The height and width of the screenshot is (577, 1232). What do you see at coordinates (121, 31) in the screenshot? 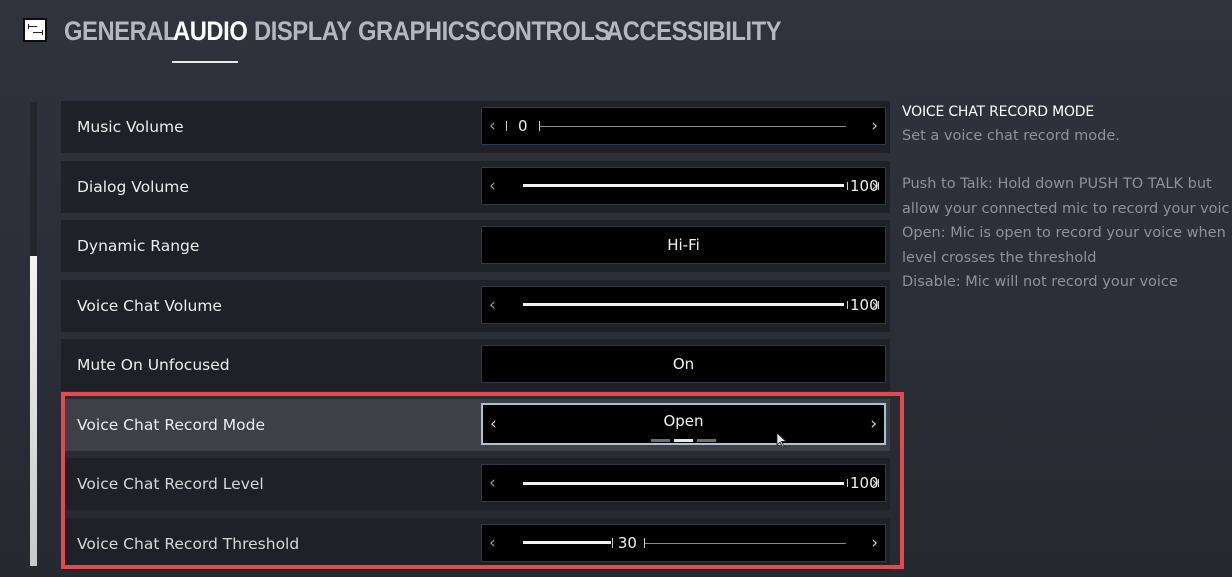
I see `tab-general: GENERAL` at bounding box center [121, 31].